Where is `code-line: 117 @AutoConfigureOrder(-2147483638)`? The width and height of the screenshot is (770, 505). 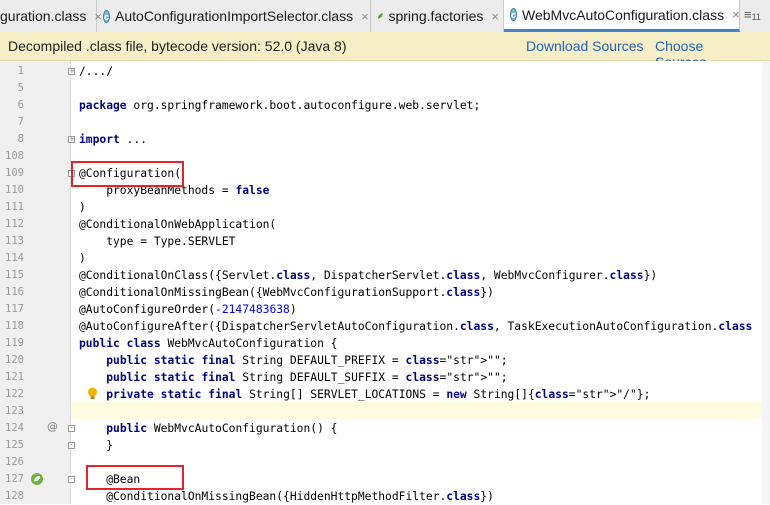 code-line: 117 @AutoConfigureOrder(-2147483638) is located at coordinates (385, 309).